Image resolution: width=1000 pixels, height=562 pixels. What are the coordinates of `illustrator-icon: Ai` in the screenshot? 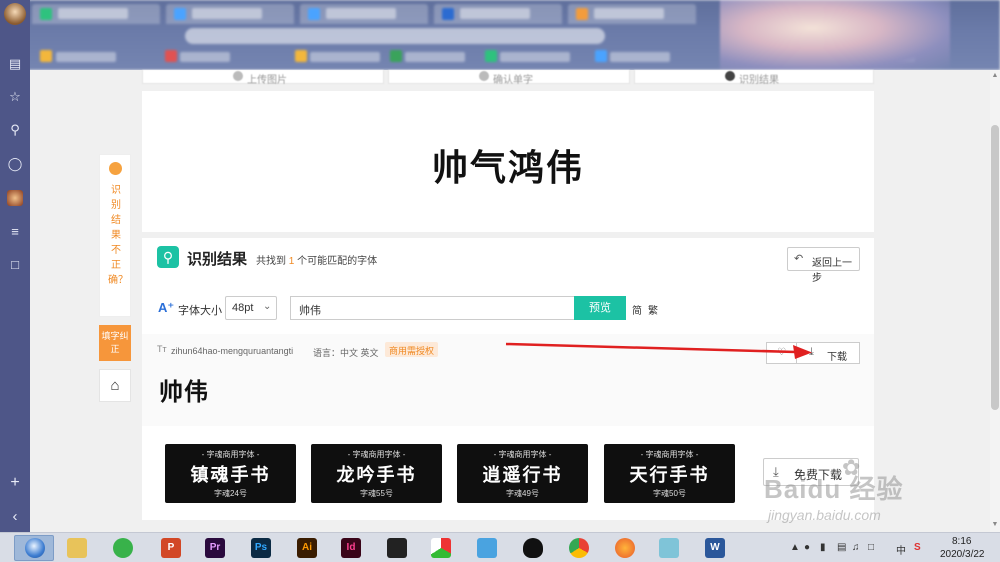 It's located at (307, 548).